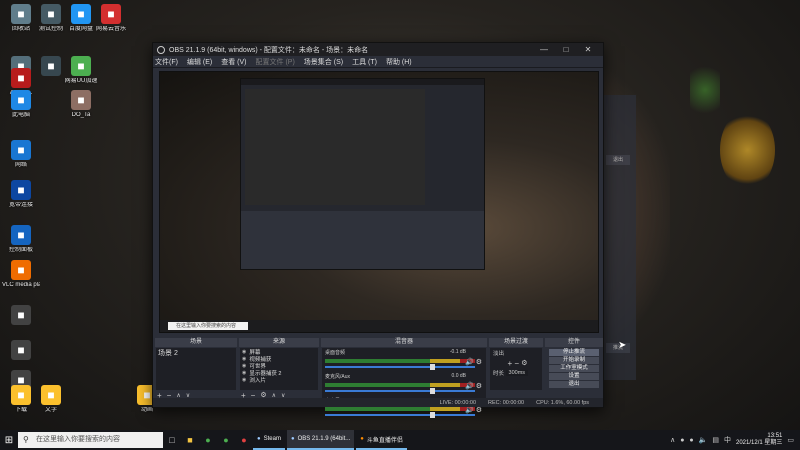 The height and width of the screenshot is (450, 800). Describe the element at coordinates (672, 440) in the screenshot. I see `tray-expand-icon: ∧` at that location.